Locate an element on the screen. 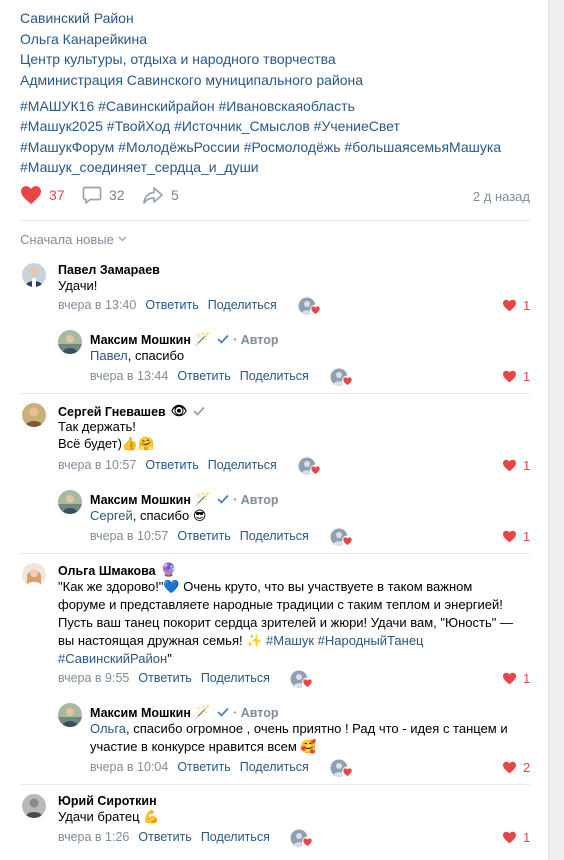  verified-check-icon is located at coordinates (223, 340).